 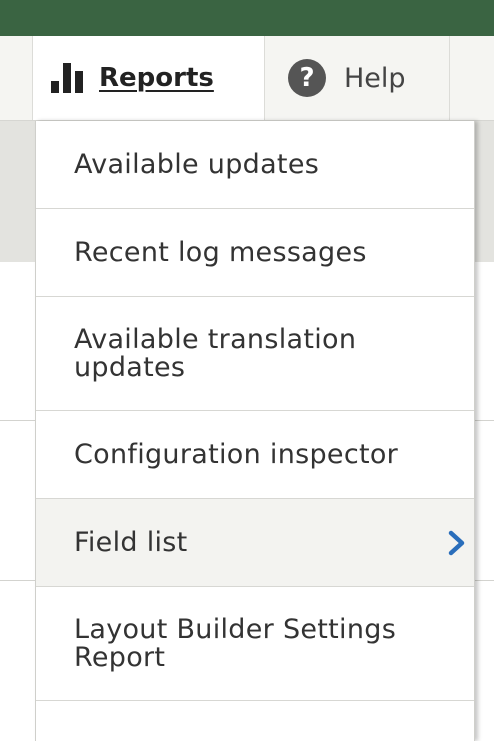 I want to click on tab-reports-label: Reports, so click(x=156, y=78).